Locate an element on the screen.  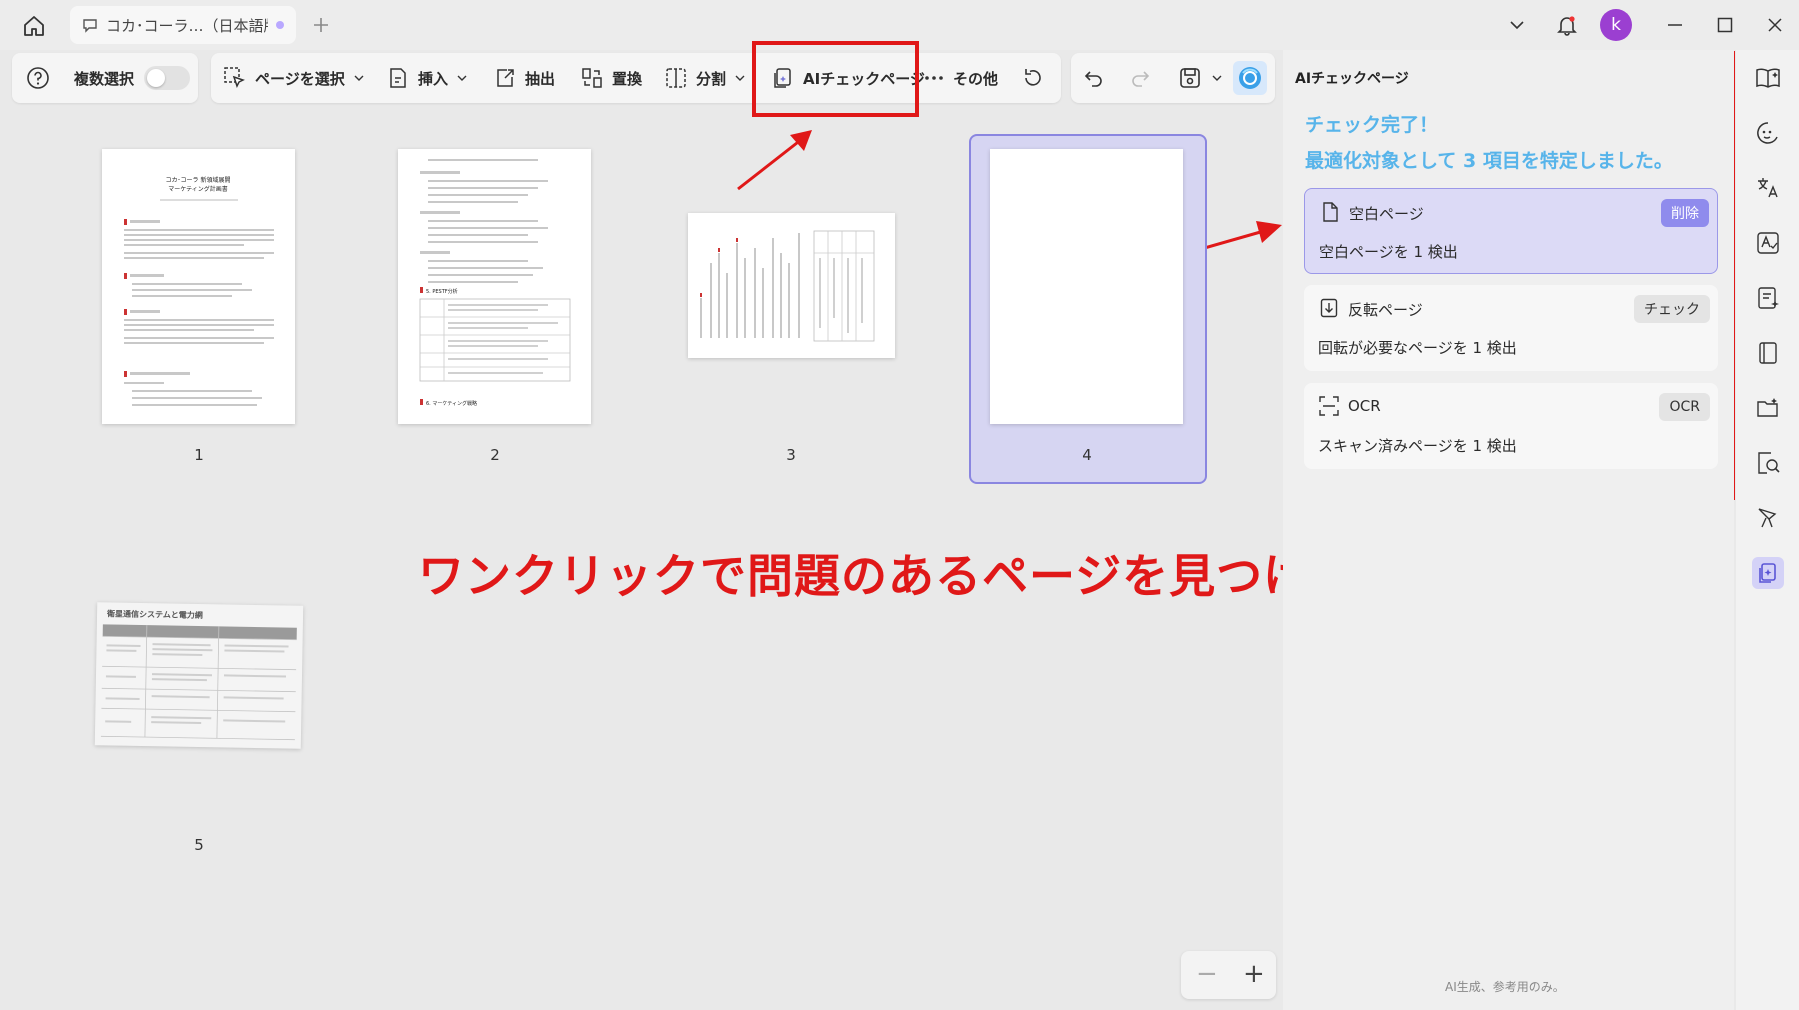
folder-ai-icon is located at coordinates (1768, 408).